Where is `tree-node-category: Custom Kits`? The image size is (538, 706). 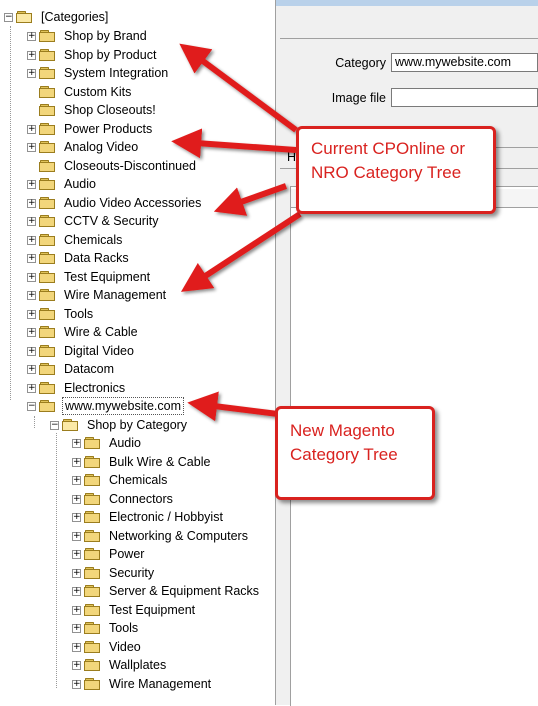 tree-node-category: Custom Kits is located at coordinates (80, 92).